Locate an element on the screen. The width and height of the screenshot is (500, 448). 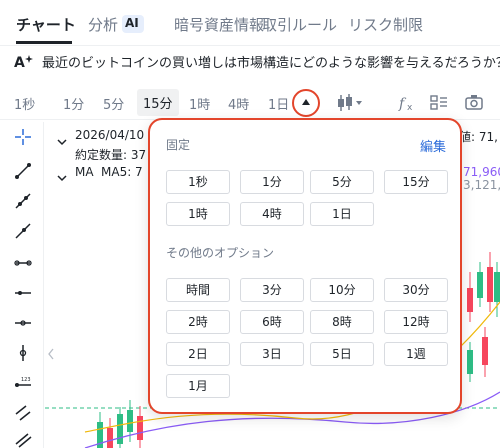
other-option-6h: 6時 is located at coordinates (272, 322).